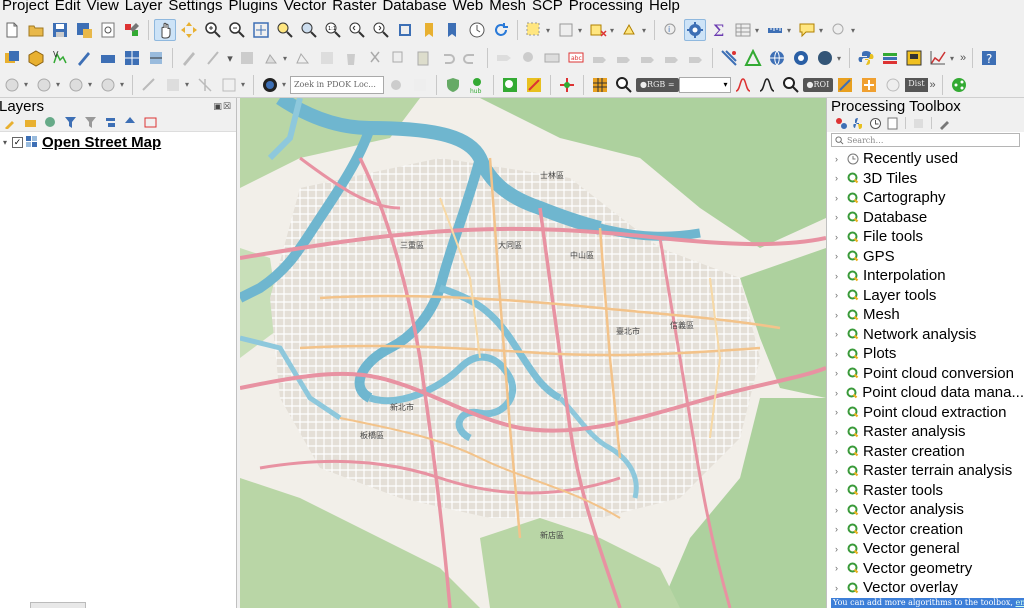 The width and height of the screenshot is (1024, 608). What do you see at coordinates (213, 30) in the screenshot?
I see `zoom-in-icon` at bounding box center [213, 30].